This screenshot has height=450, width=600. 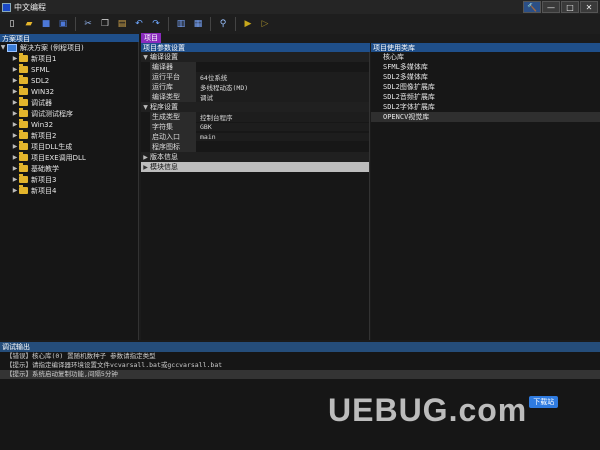 What do you see at coordinates (69, 146) in the screenshot?
I see `tree-item: ▶ 项目DLL生成` at bounding box center [69, 146].